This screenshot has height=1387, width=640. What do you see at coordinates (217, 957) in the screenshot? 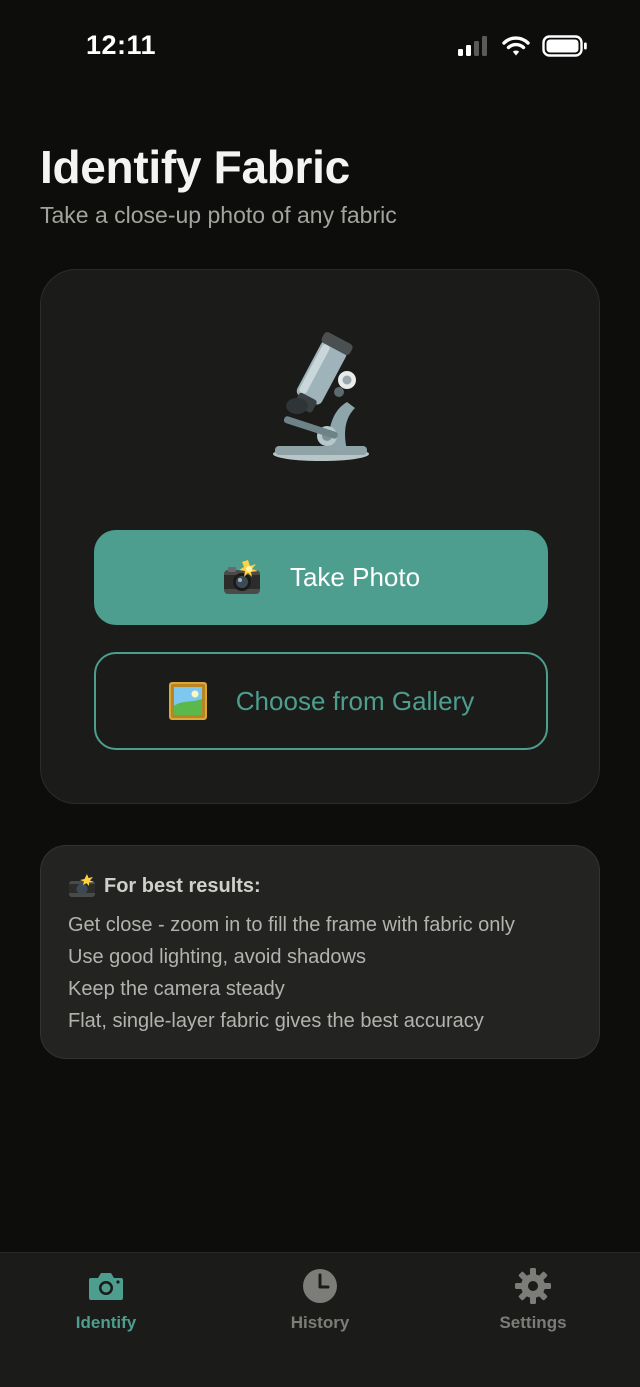
I see `tip-item: Use good lighting, avoid shadows` at bounding box center [217, 957].